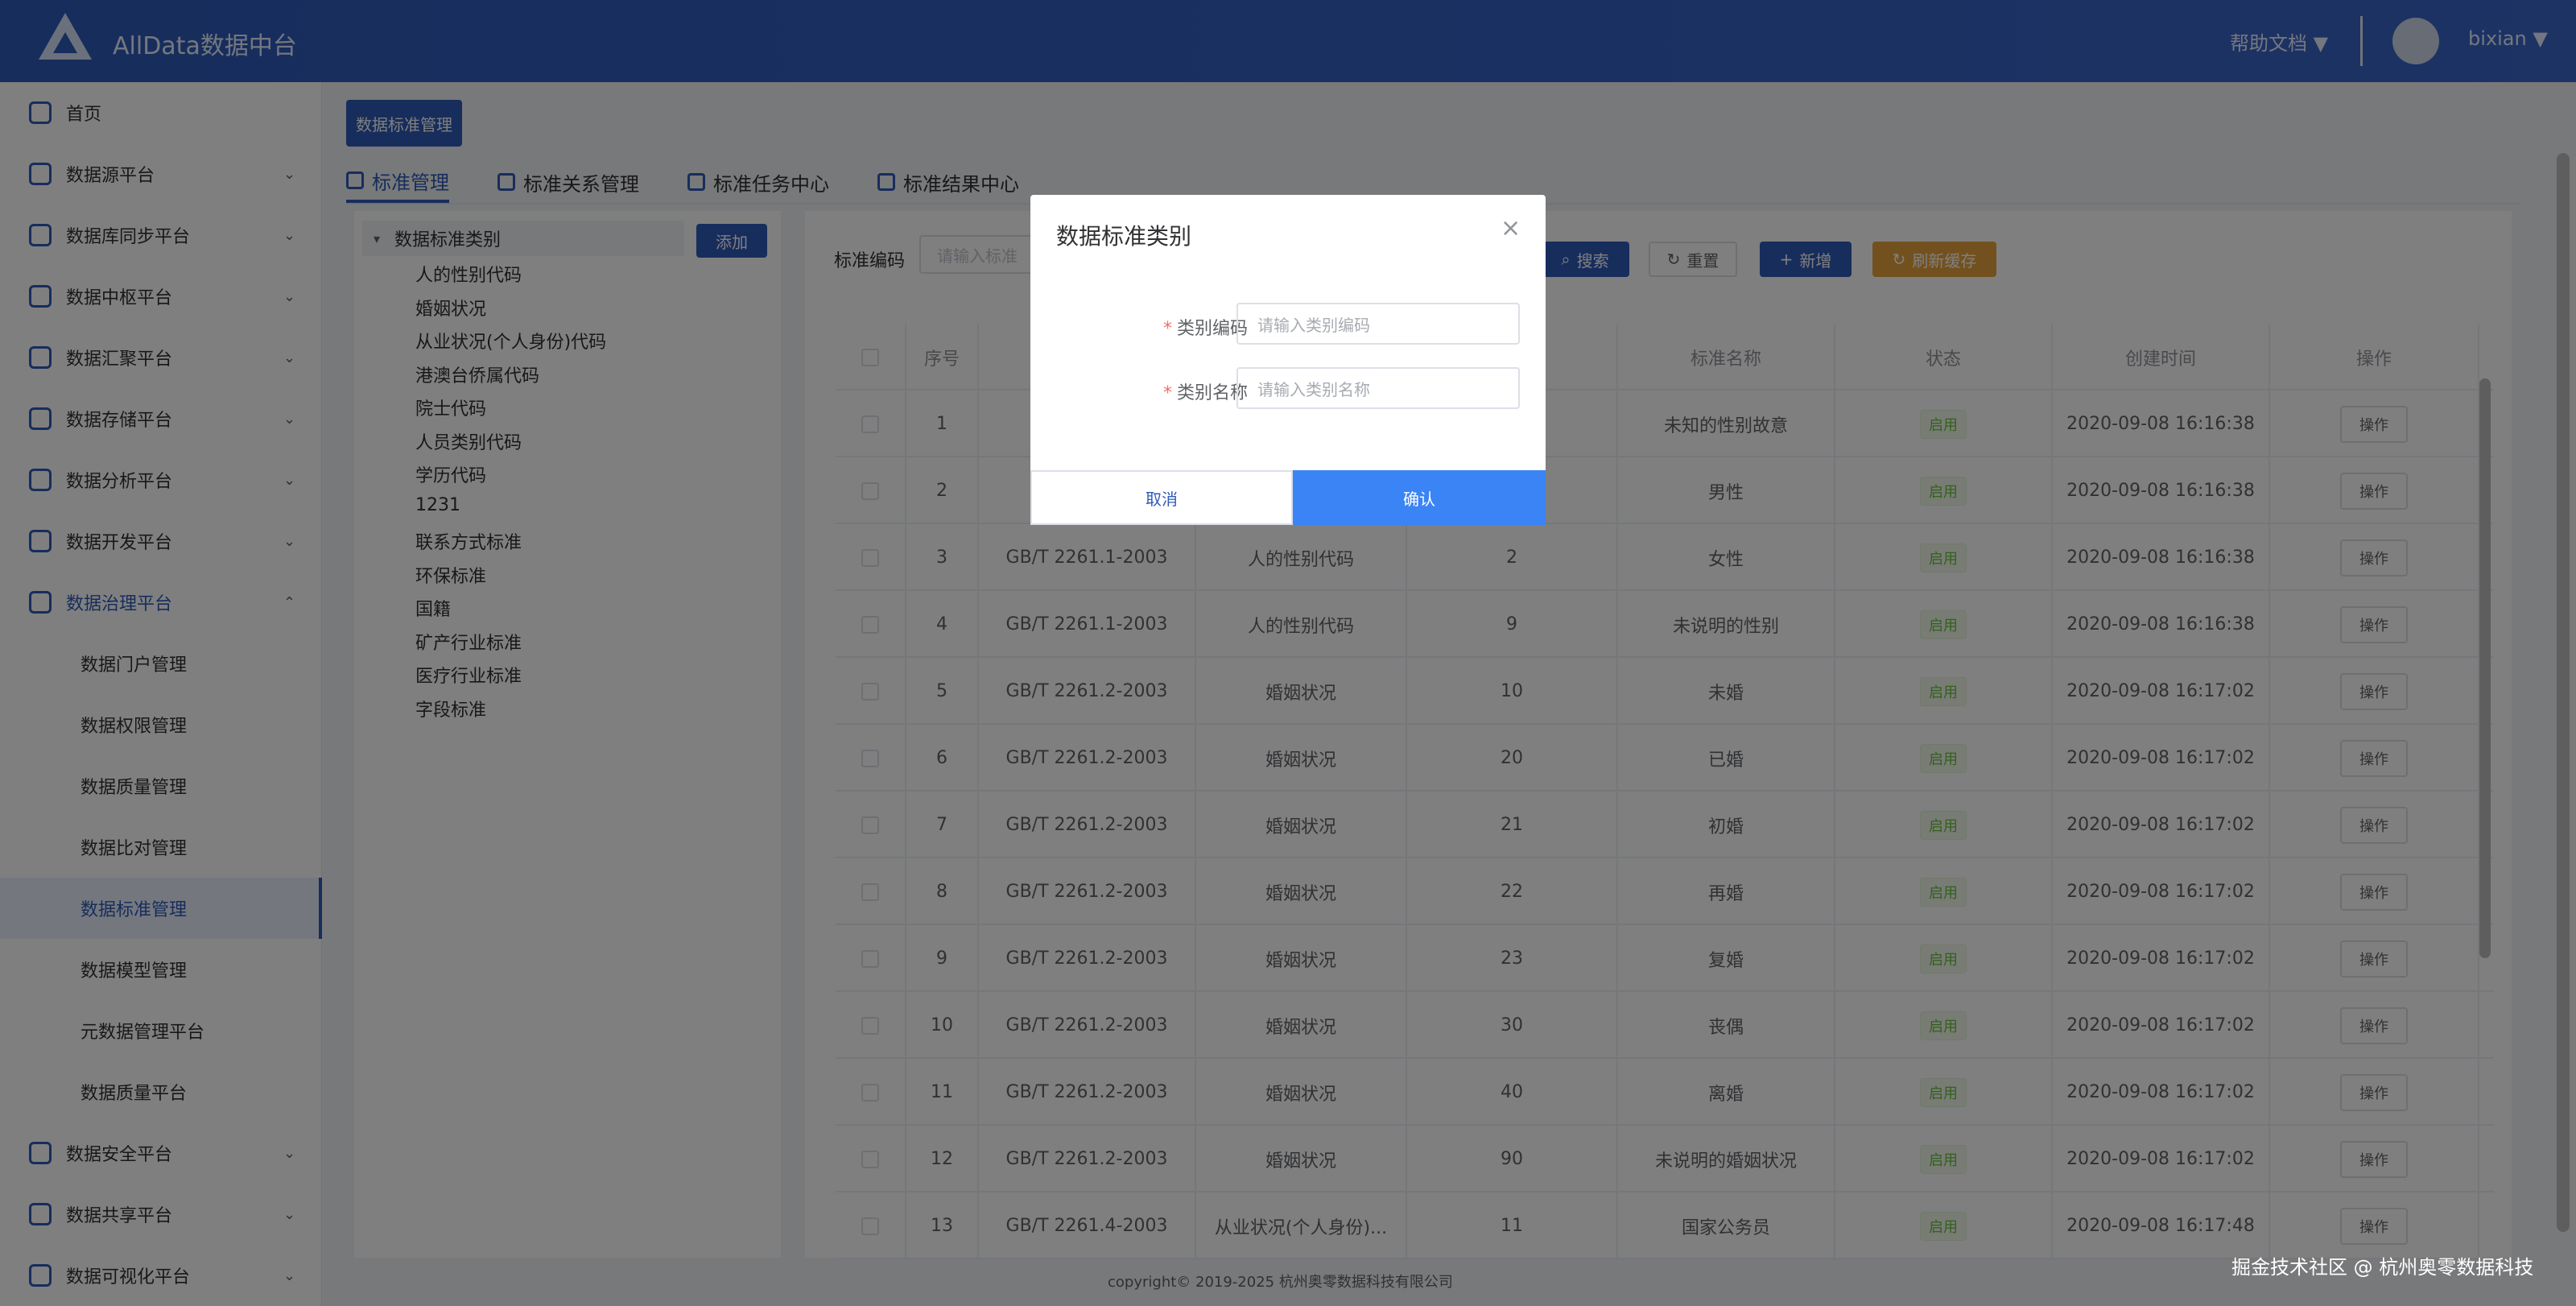  What do you see at coordinates (1378, 388) in the screenshot?
I see `category-name-input: 请输入类别名称` at bounding box center [1378, 388].